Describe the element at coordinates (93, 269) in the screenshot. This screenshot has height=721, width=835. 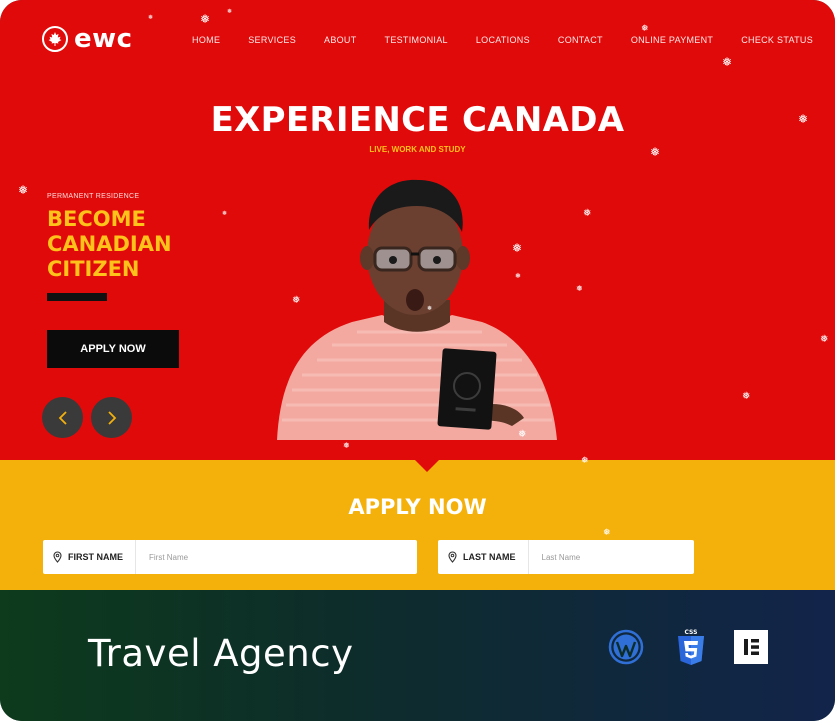
I see `headline-line: CITIZEN` at that location.